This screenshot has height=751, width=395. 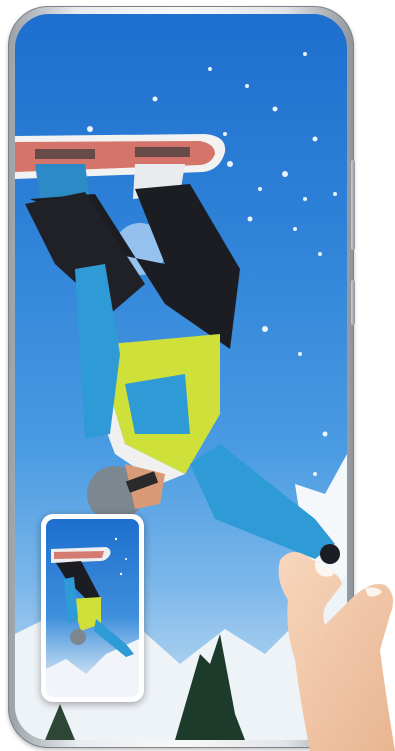 I want to click on snowboarder-thumbnail, so click(x=92, y=617).